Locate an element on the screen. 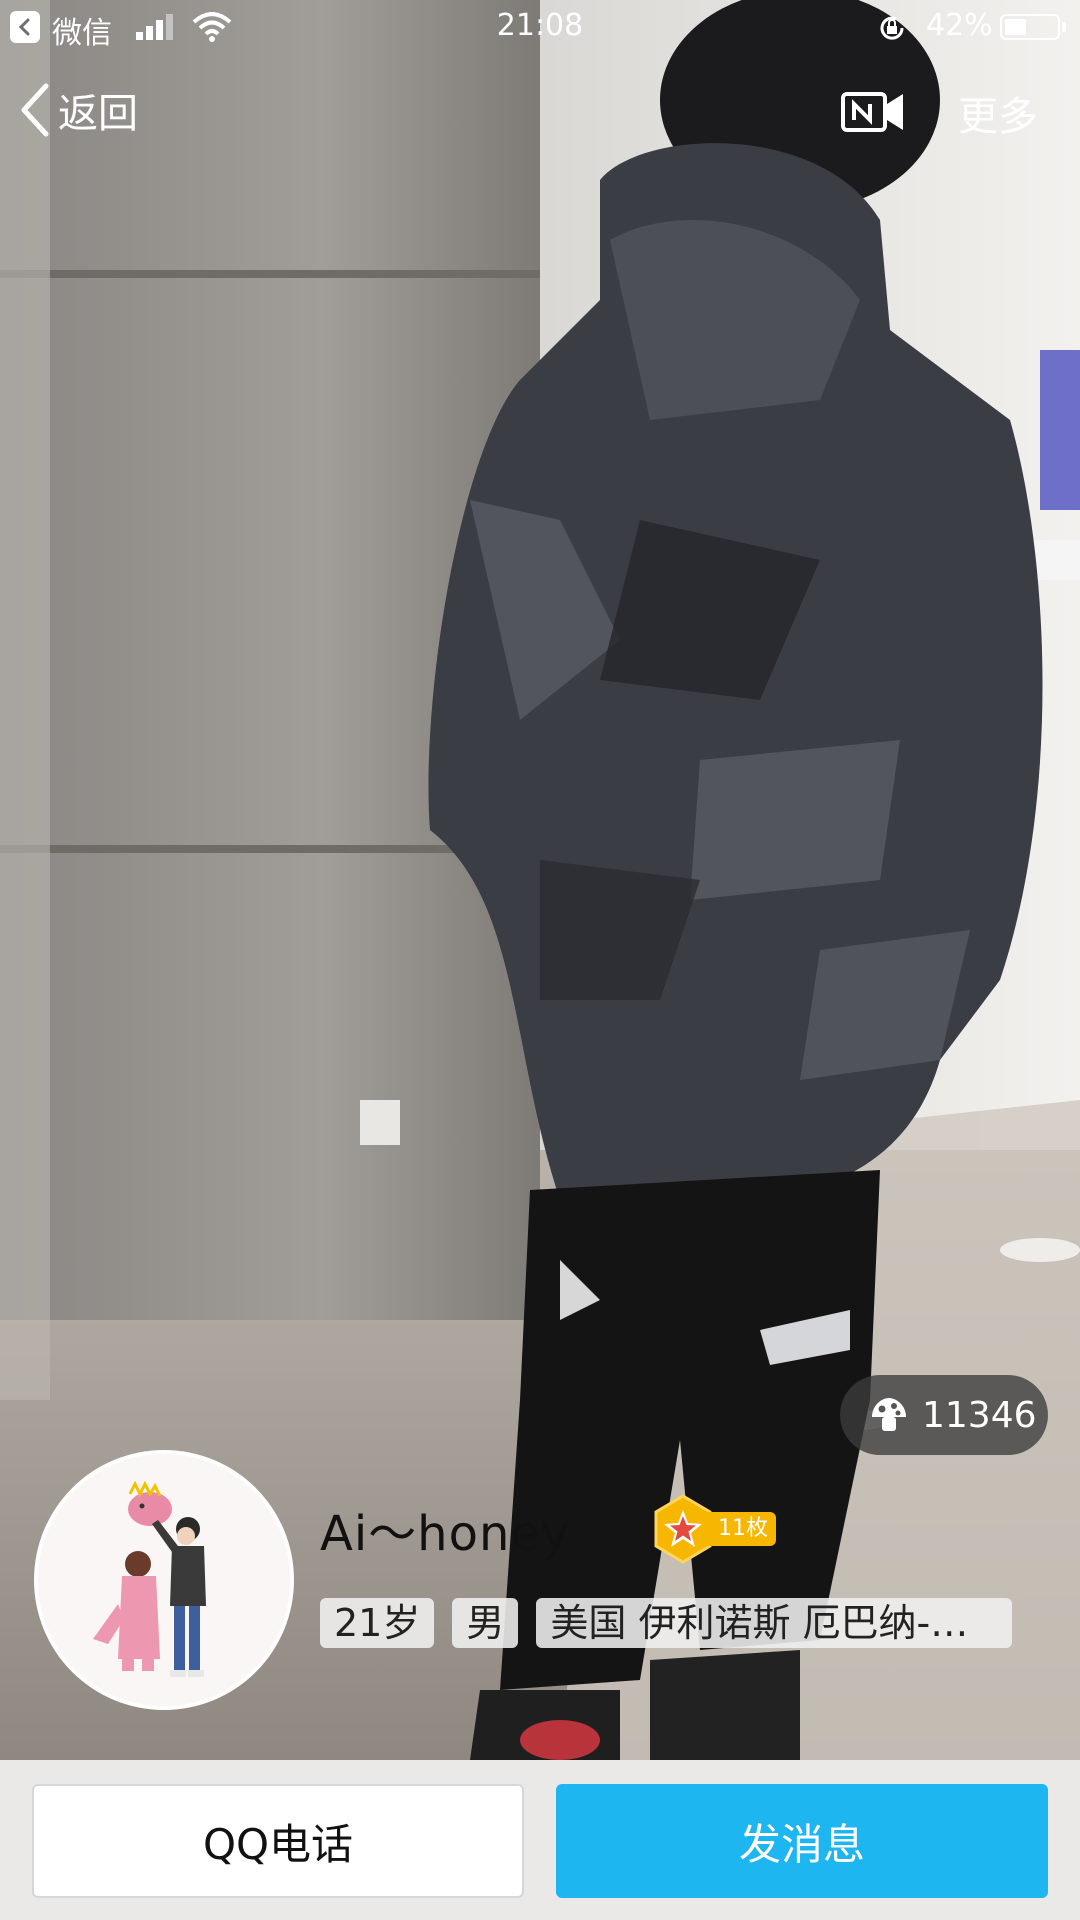  send-message-button: 发消息 is located at coordinates (802, 1841).